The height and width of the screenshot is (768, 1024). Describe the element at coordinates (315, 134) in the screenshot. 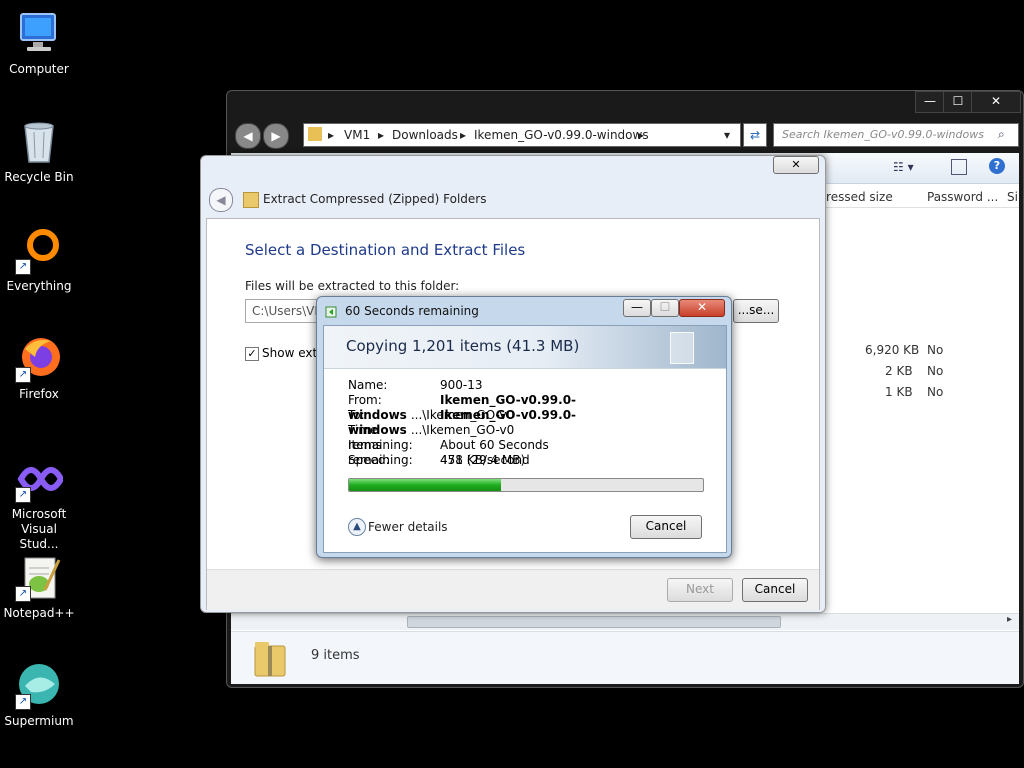

I see `folder-icon` at that location.